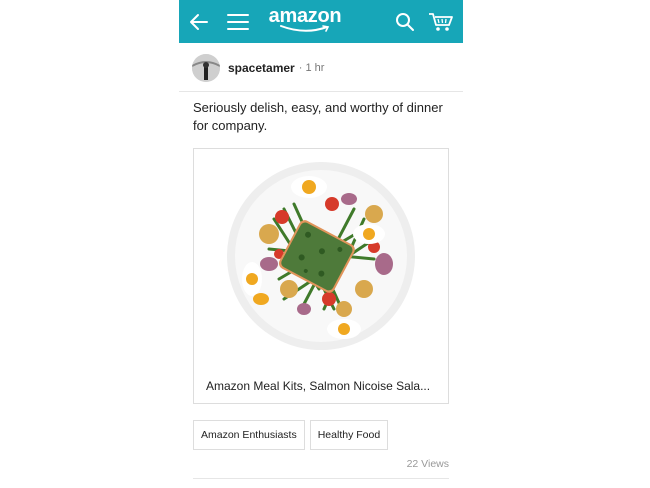 This screenshot has width=650, height=488. I want to click on search-icon, so click(405, 21).